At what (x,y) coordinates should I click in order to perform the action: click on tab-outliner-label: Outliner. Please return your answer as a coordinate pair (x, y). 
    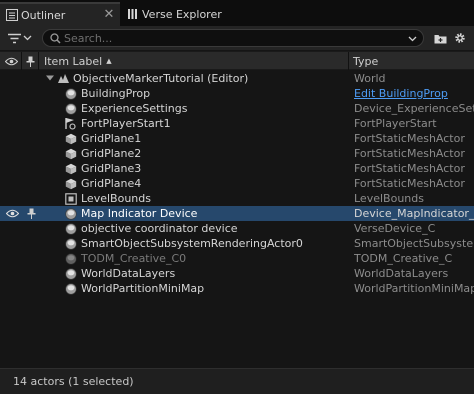
    Looking at the image, I should click on (43, 15).